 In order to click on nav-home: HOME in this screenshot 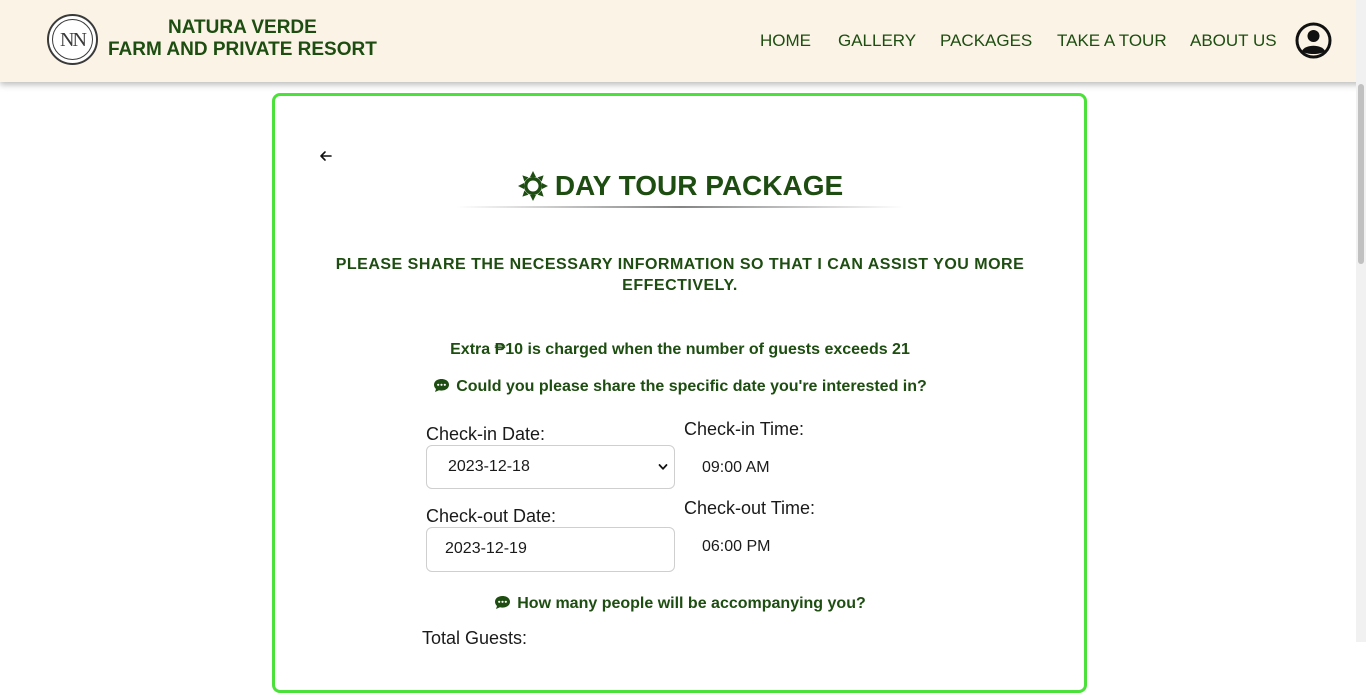, I will do `click(785, 41)`.